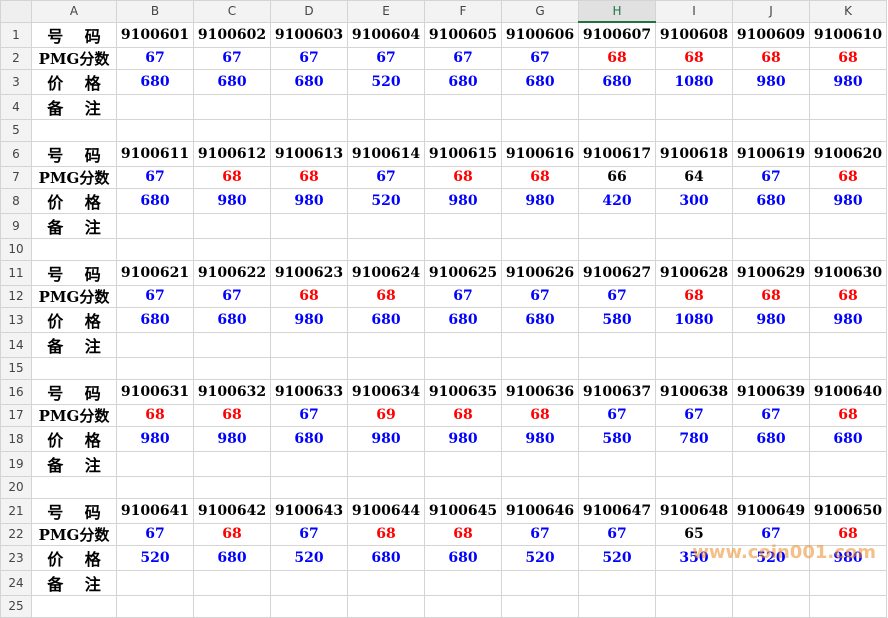  Describe the element at coordinates (232, 391) in the screenshot. I see `code-cell: 9100632` at that location.